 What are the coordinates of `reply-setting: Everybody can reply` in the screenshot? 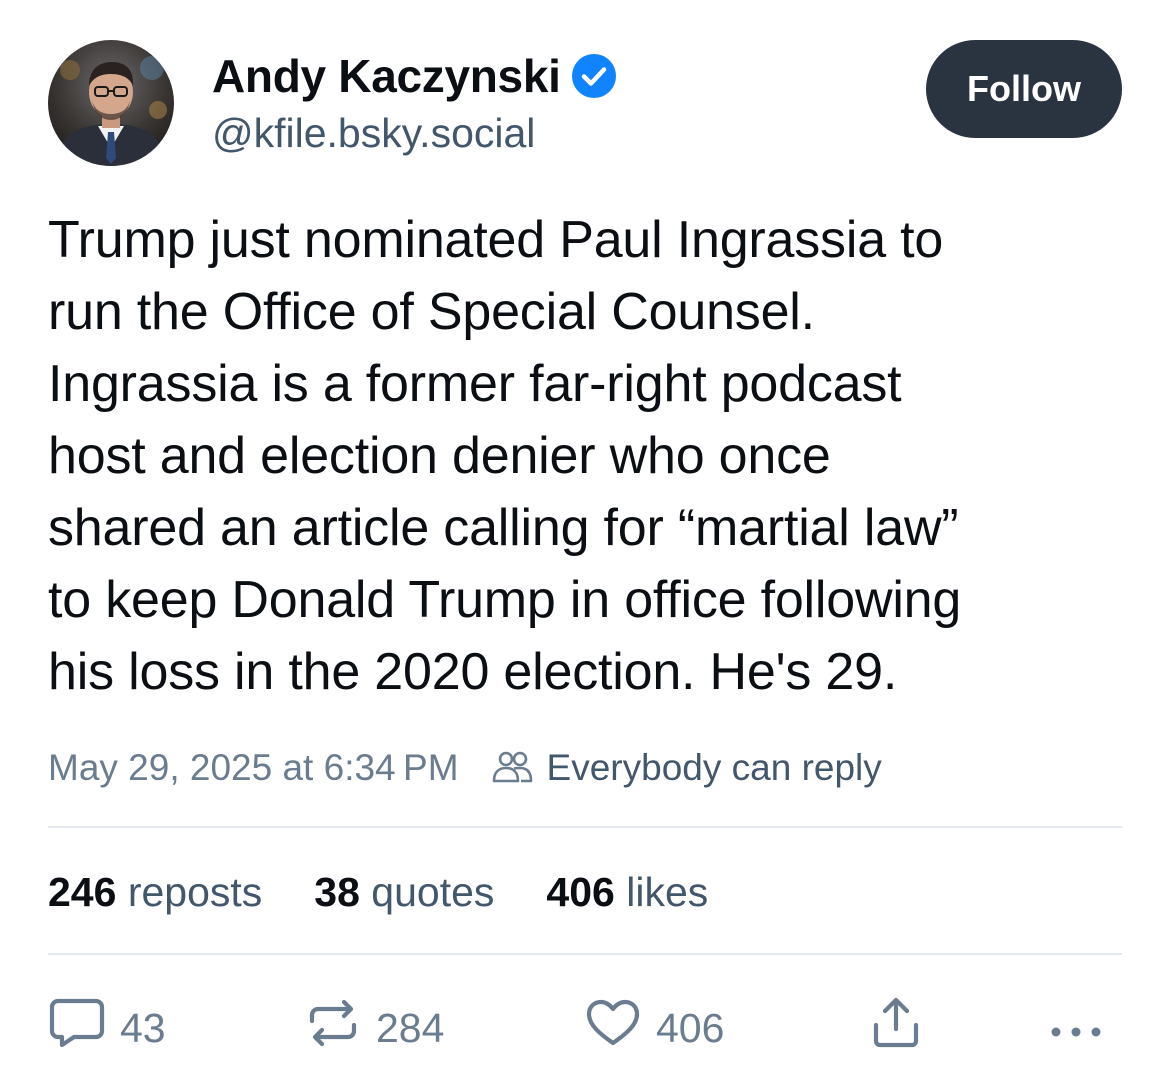 It's located at (685, 768).